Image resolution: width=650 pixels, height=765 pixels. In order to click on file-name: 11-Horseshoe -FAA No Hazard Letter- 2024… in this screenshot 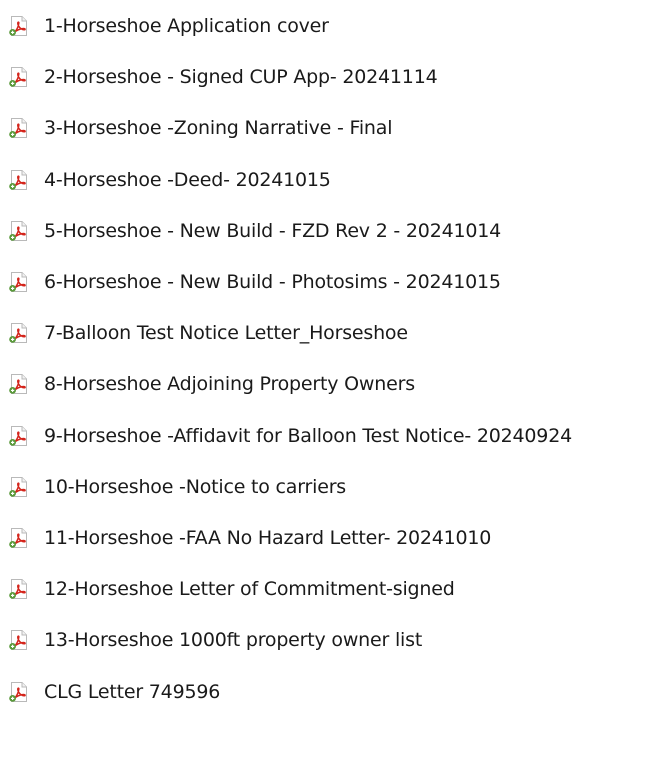, I will do `click(268, 538)`.